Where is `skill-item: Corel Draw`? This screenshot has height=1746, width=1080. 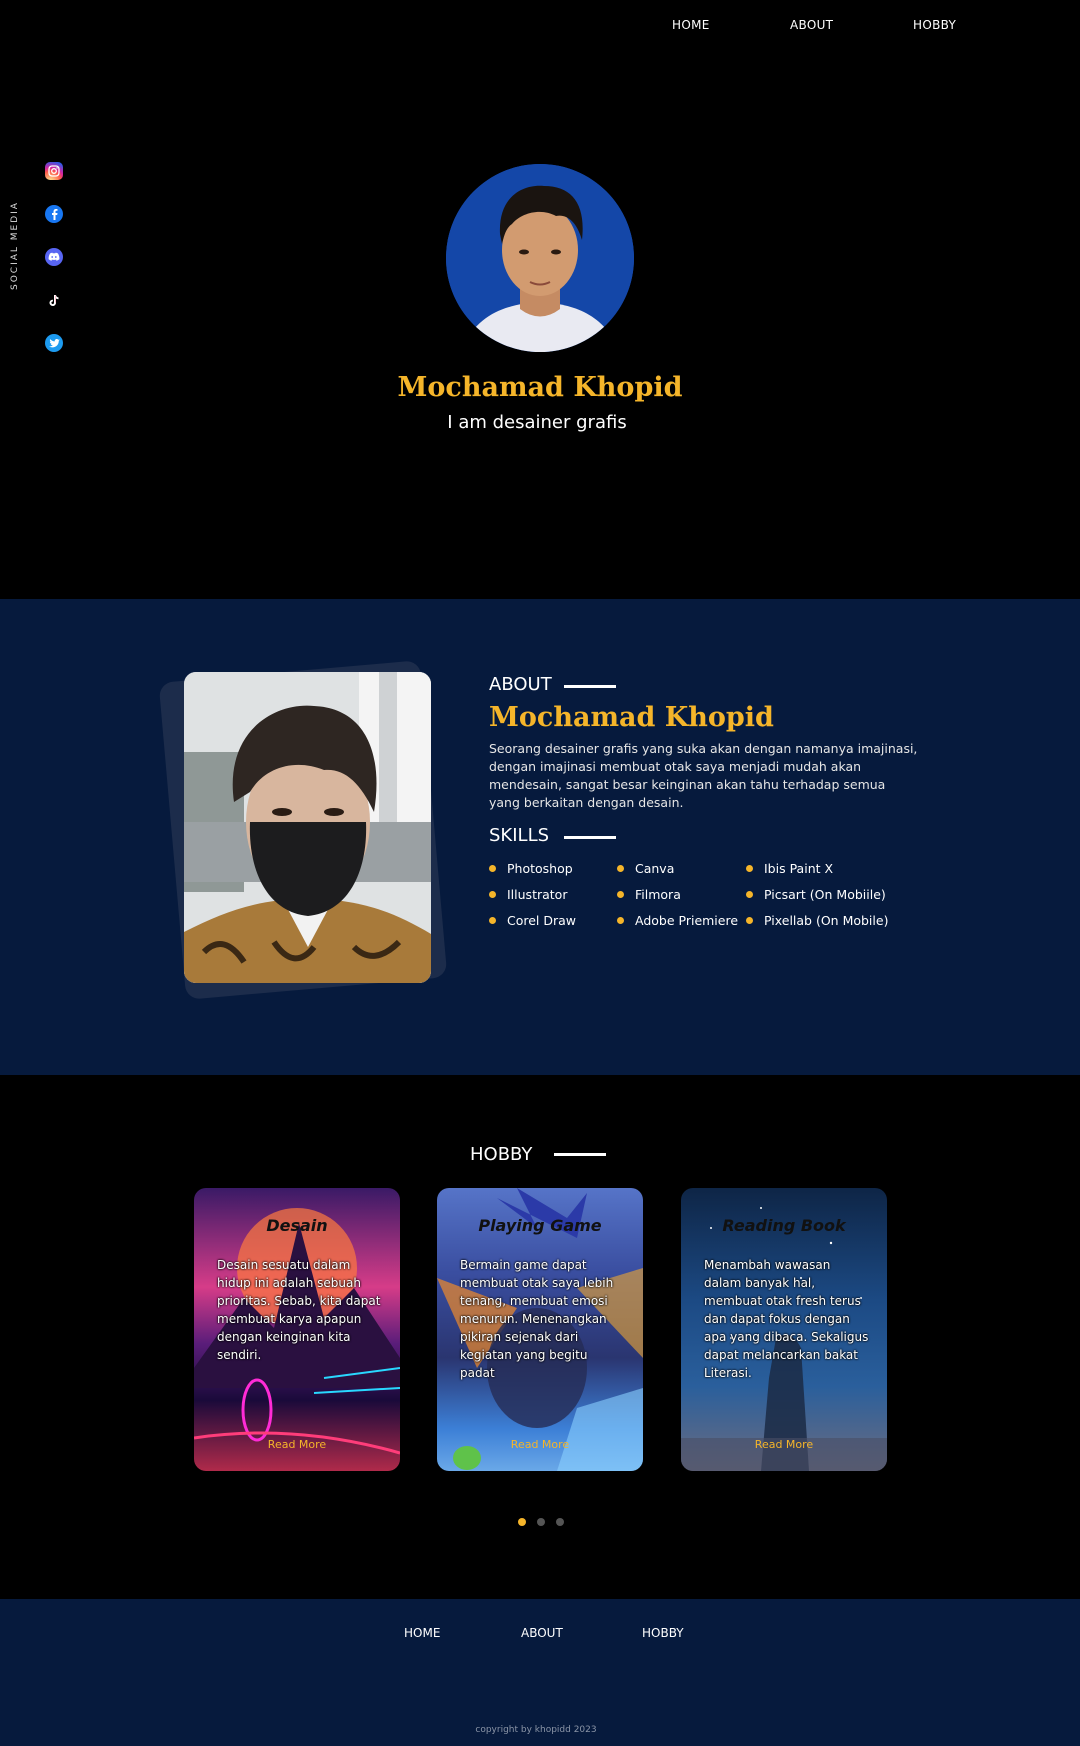 skill-item: Corel Draw is located at coordinates (532, 920).